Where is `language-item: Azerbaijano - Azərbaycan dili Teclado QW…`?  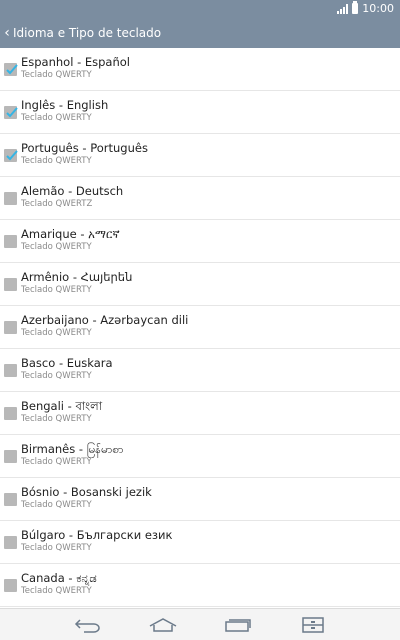 language-item: Azerbaijano - Azərbaycan dili Teclado QW… is located at coordinates (200, 327).